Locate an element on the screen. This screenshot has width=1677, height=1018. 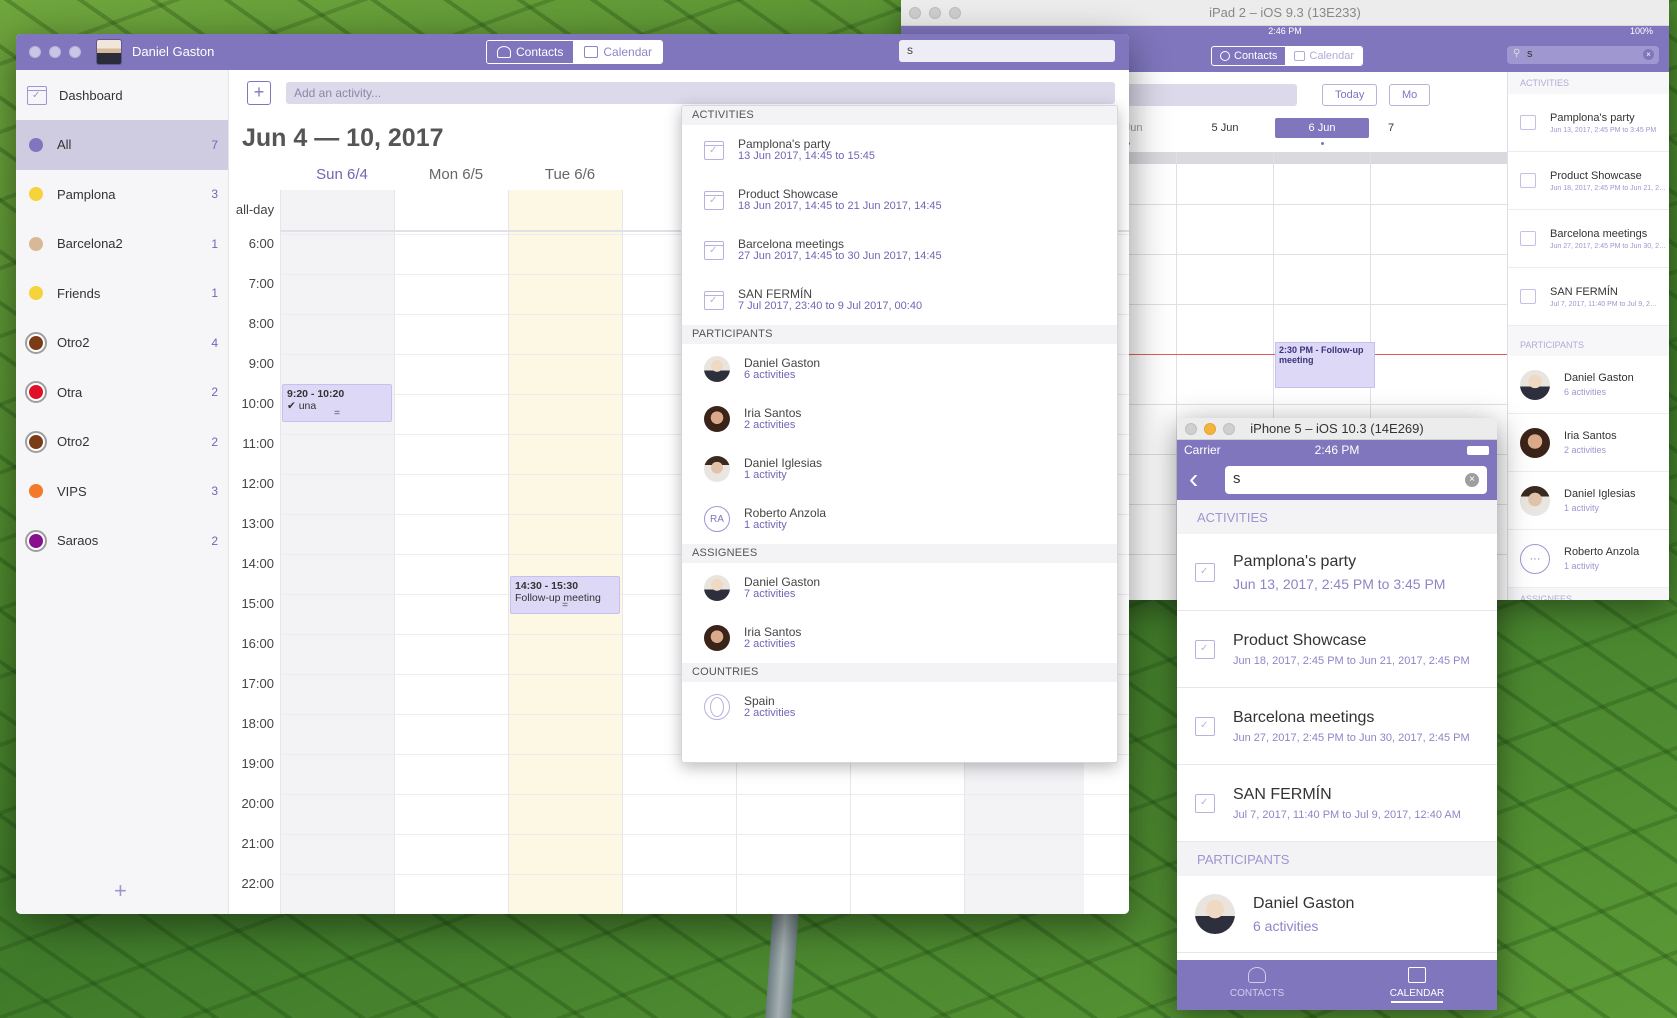
tab-contacts: Contacts is located at coordinates (531, 52).